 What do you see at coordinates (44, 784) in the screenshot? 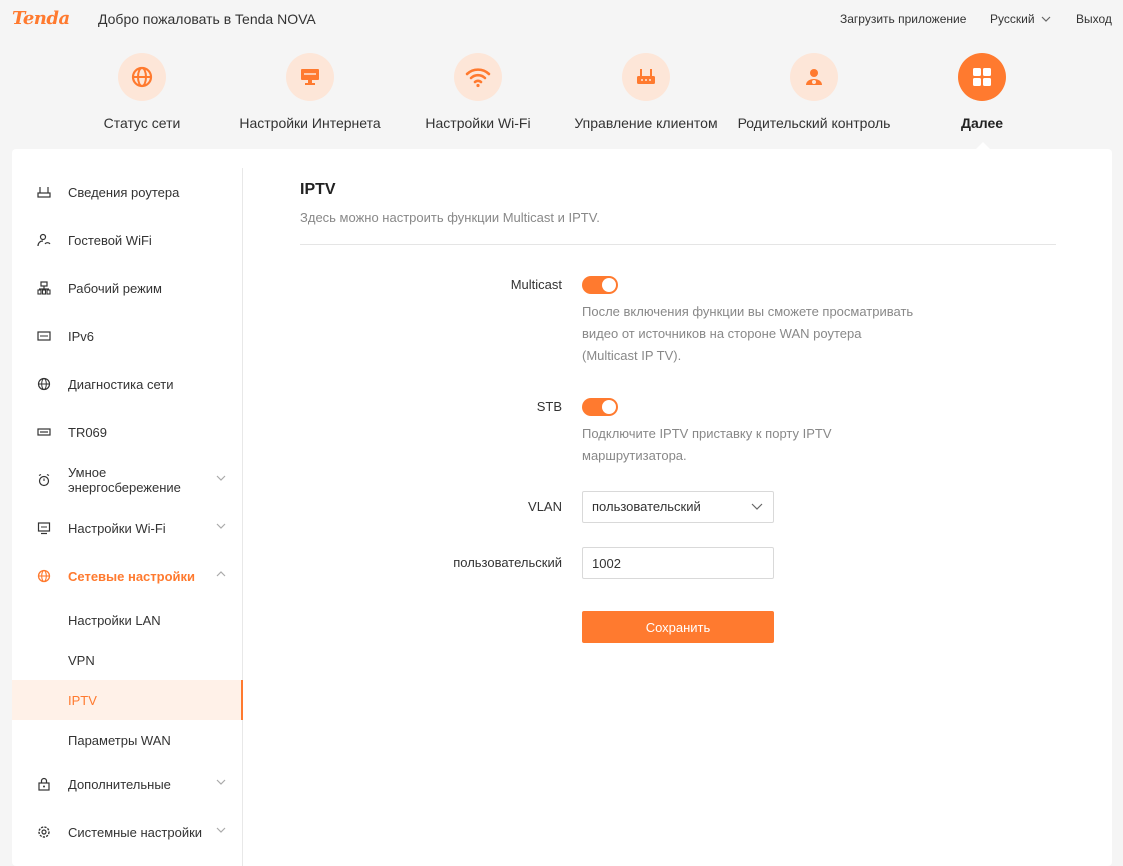
I see `lock-icon` at bounding box center [44, 784].